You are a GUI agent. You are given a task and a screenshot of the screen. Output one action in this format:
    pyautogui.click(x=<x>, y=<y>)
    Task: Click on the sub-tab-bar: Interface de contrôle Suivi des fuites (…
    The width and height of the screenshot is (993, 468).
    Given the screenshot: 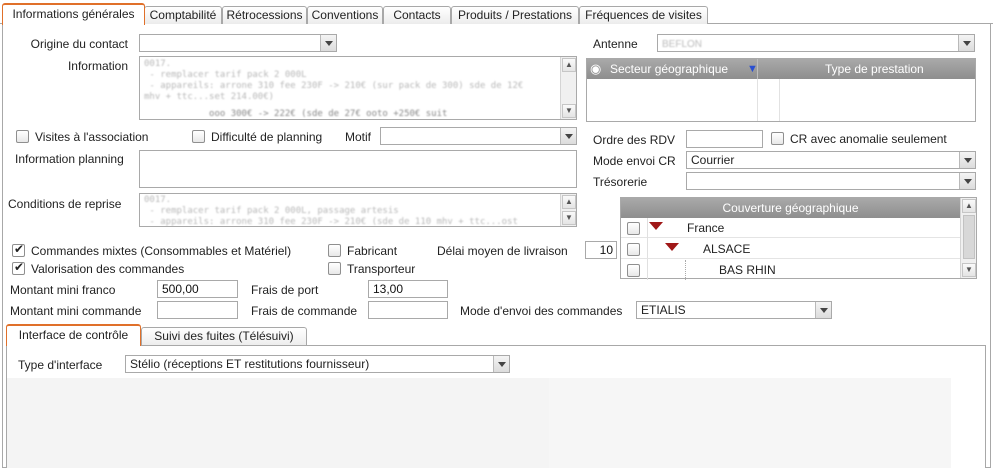 What is the action you would take?
    pyautogui.click(x=496, y=334)
    